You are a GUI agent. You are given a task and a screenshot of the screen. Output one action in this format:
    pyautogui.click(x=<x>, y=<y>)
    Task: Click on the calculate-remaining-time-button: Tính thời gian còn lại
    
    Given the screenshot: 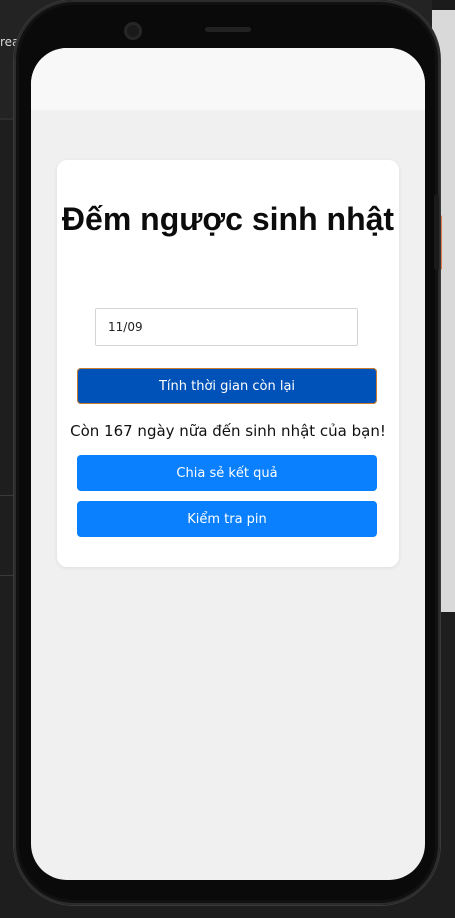 What is the action you would take?
    pyautogui.click(x=227, y=386)
    